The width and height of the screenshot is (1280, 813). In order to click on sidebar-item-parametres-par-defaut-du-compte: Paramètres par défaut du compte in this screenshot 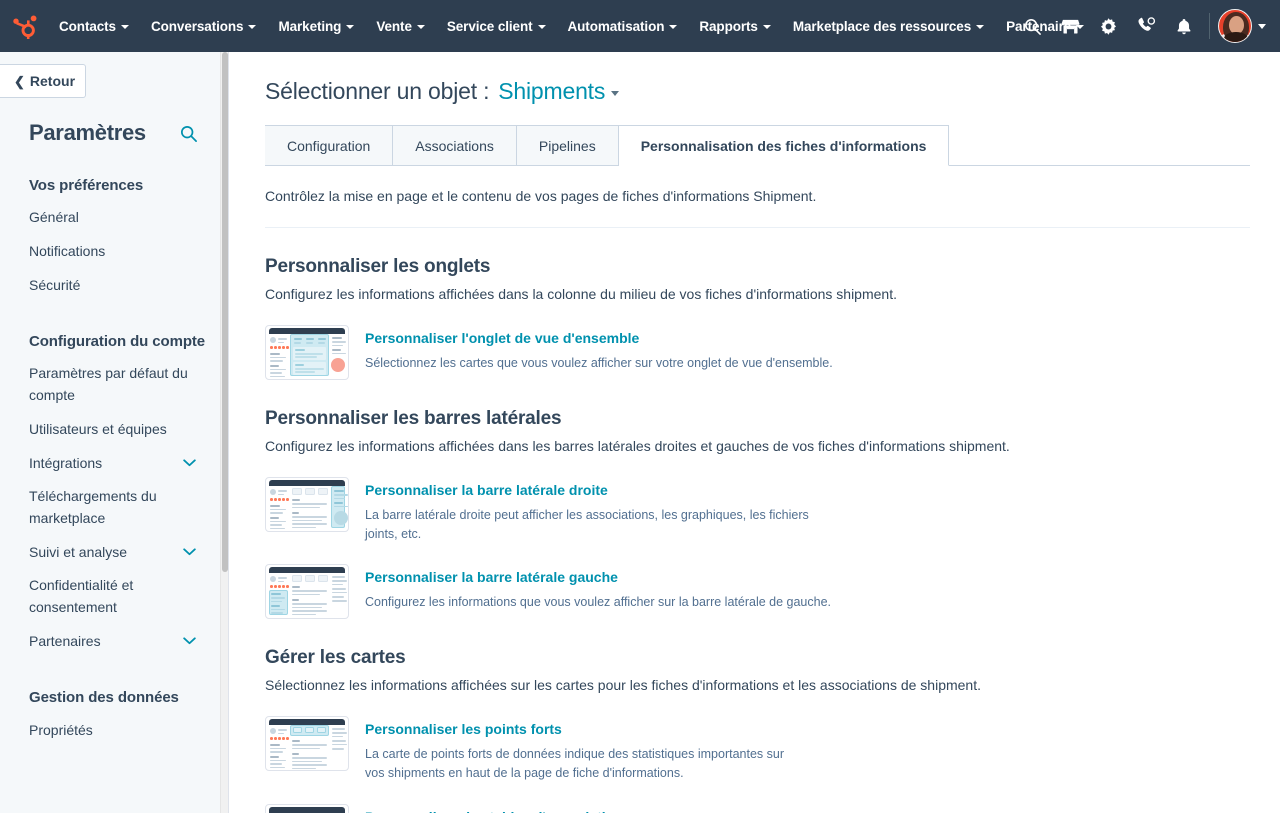, I will do `click(119, 384)`.